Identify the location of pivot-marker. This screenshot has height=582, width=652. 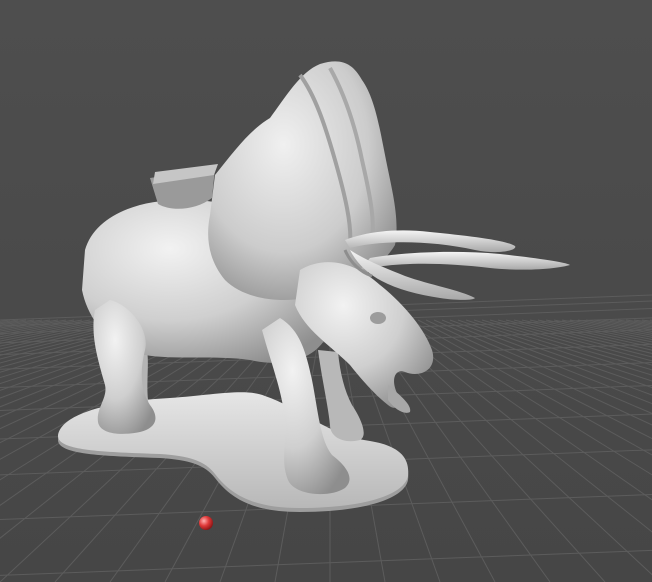
(206, 523).